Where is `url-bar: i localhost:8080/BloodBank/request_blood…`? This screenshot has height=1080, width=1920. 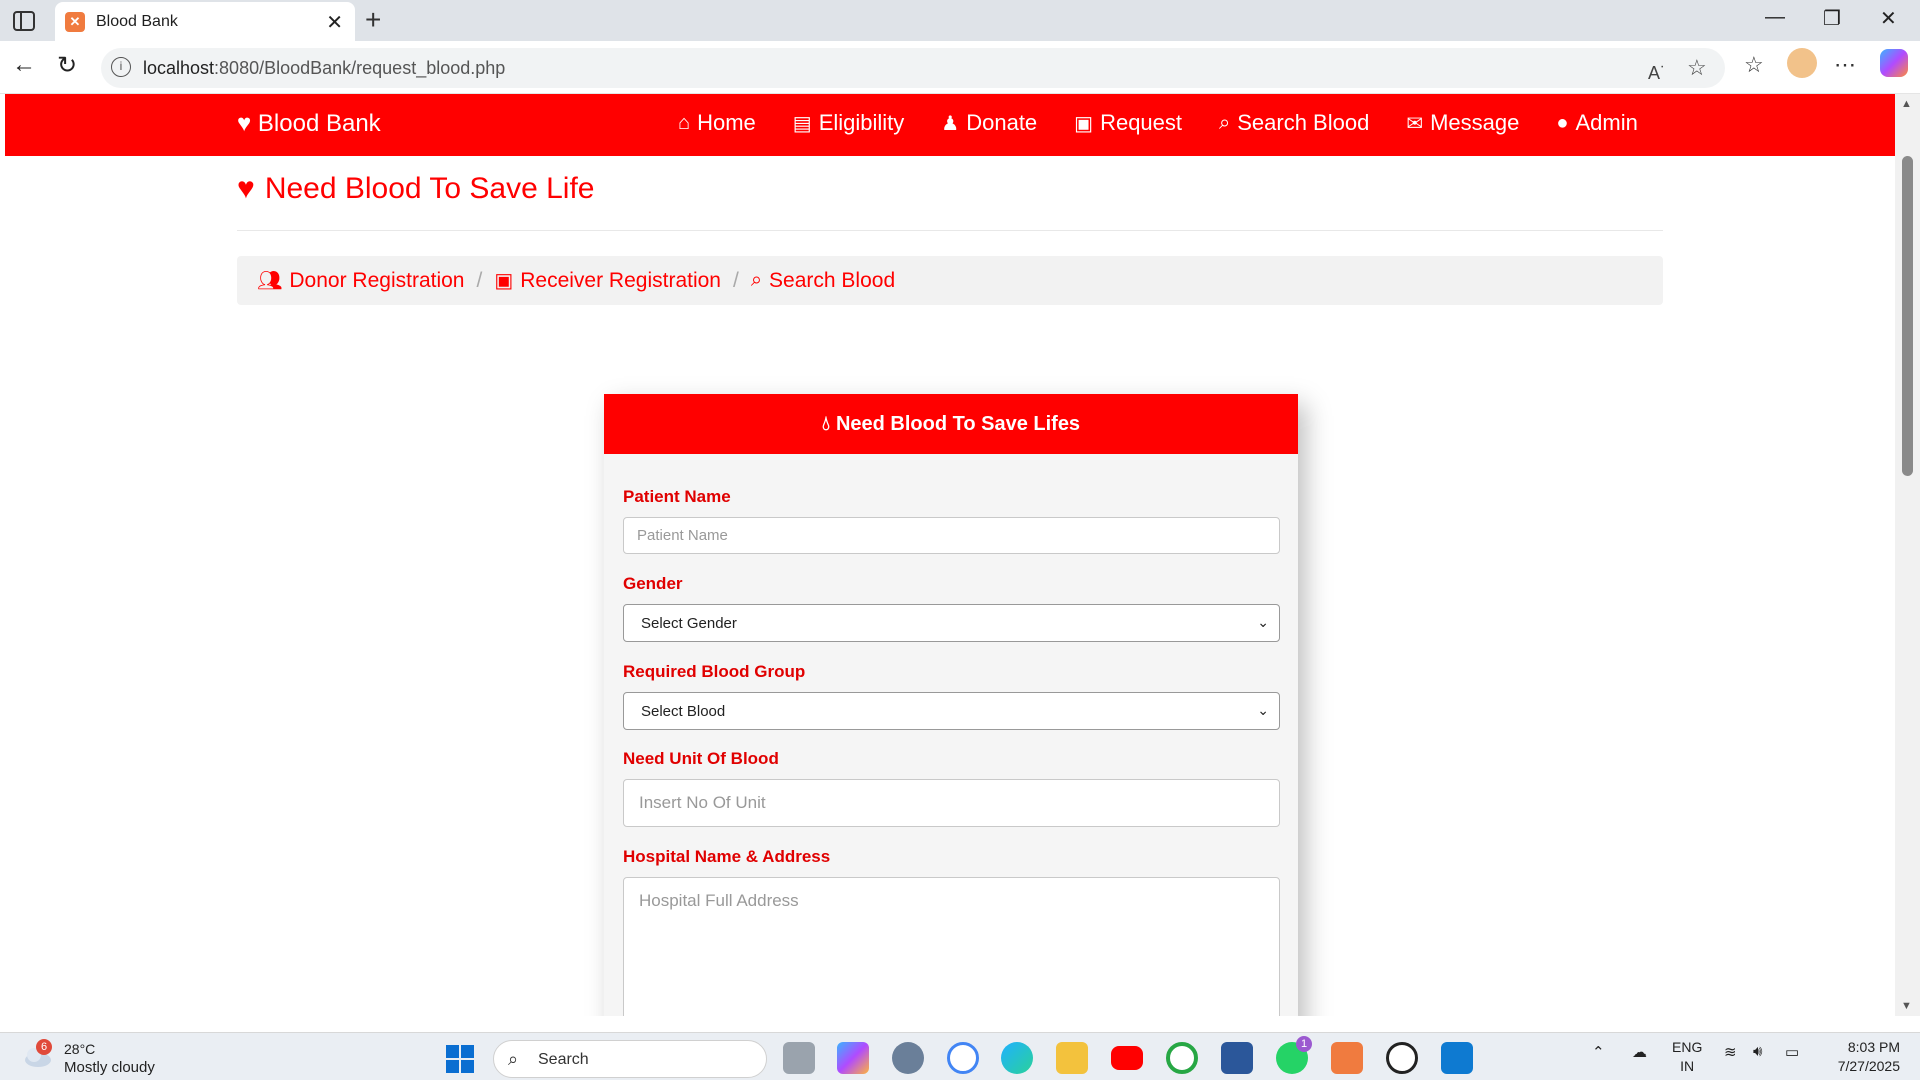
url-bar: i localhost:8080/BloodBank/request_blood… is located at coordinates (913, 68).